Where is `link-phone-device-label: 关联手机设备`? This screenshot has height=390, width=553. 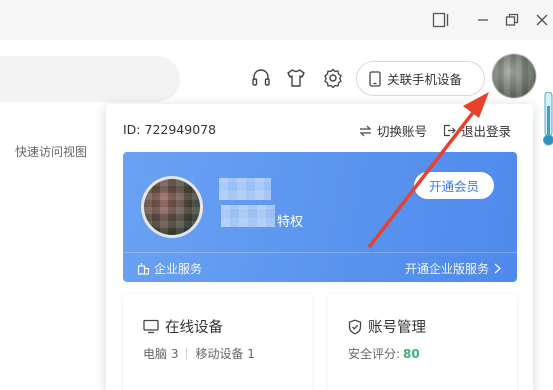
link-phone-device-label: 关联手机设备 is located at coordinates (425, 79).